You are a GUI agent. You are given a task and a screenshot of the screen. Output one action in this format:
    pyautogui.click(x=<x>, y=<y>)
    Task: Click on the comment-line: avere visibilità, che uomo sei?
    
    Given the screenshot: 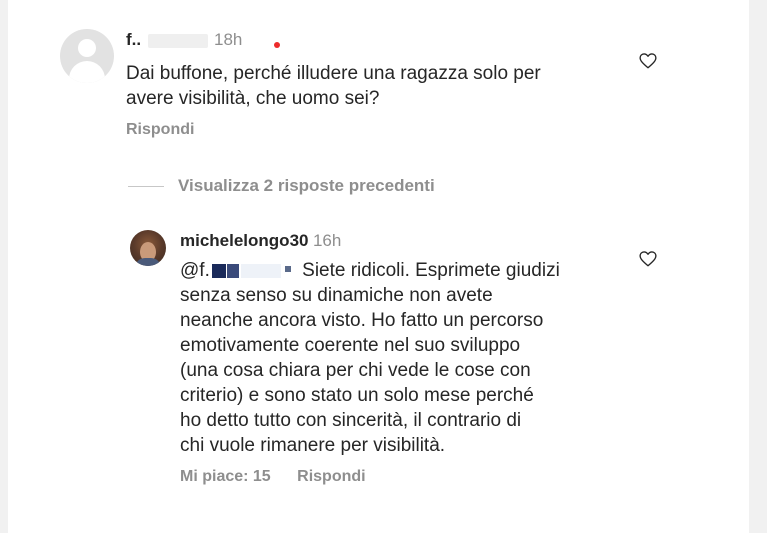 What is the action you would take?
    pyautogui.click(x=253, y=98)
    